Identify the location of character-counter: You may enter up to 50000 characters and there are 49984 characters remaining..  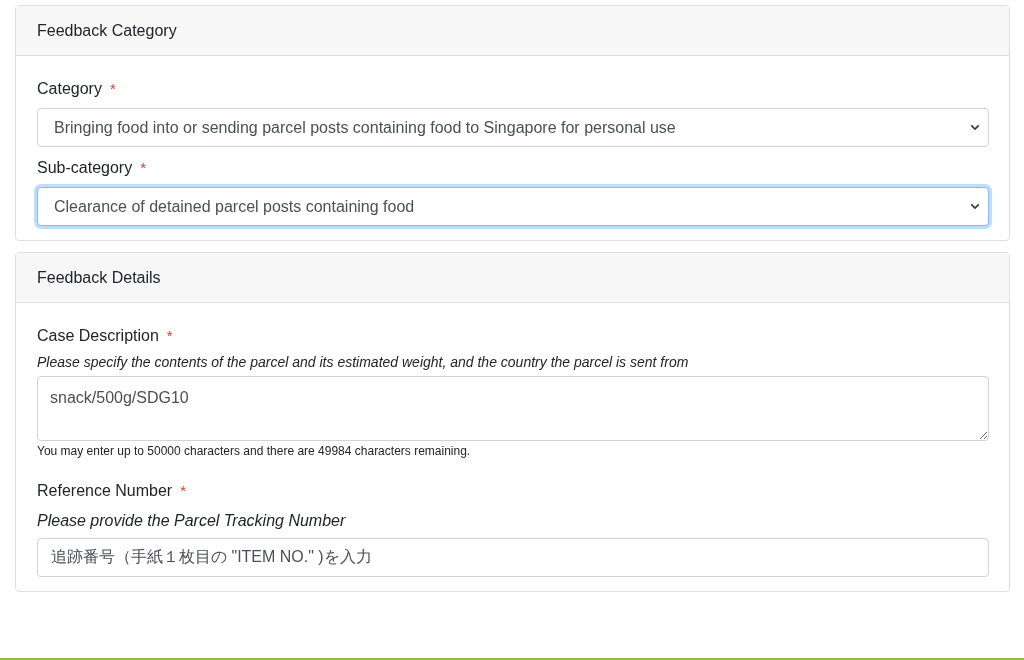
(254, 451).